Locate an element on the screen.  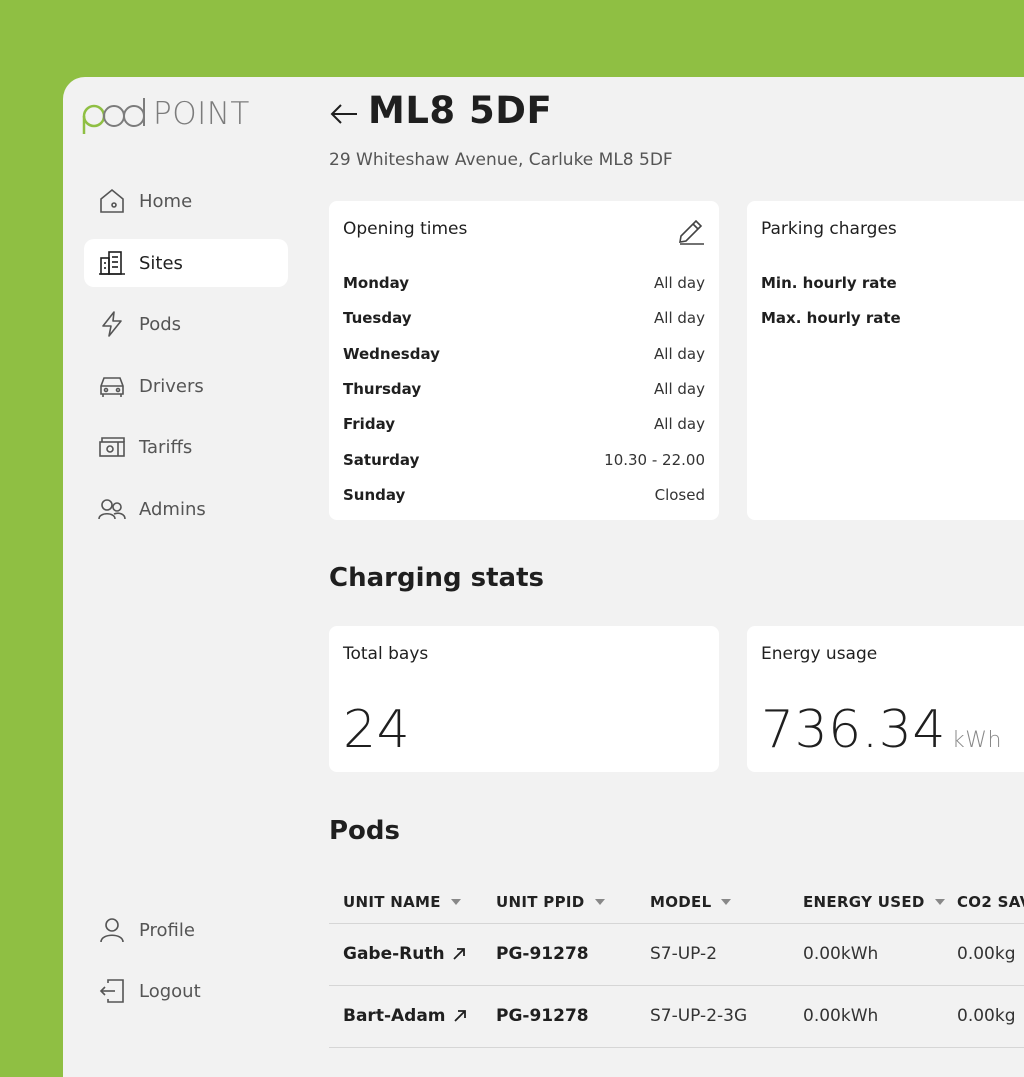
unit-name: Gabe-Ruth is located at coordinates (394, 954).